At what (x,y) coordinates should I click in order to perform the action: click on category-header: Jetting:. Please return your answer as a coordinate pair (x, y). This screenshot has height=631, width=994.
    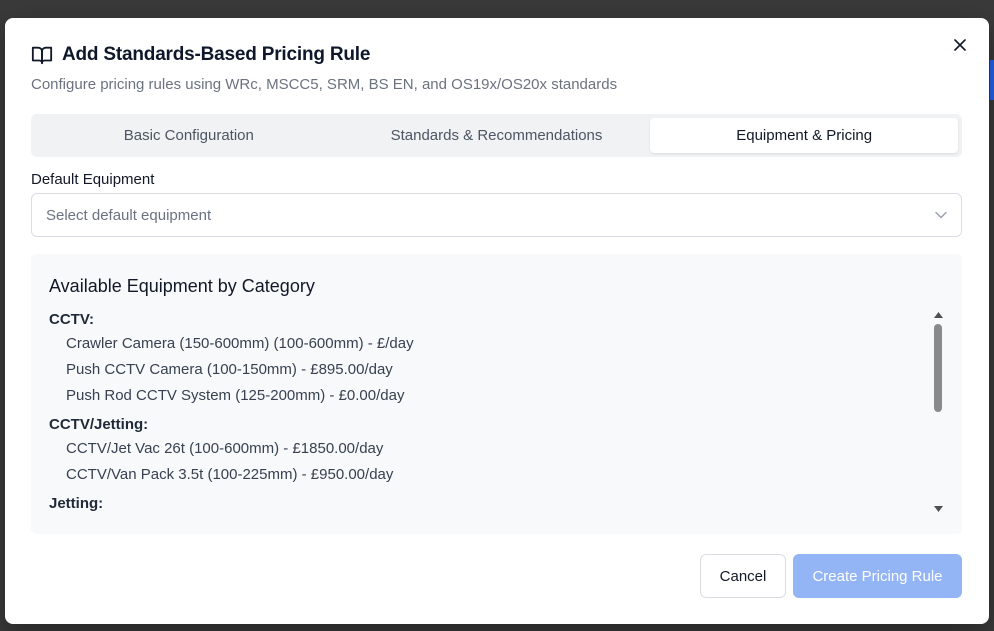
    Looking at the image, I should click on (76, 503).